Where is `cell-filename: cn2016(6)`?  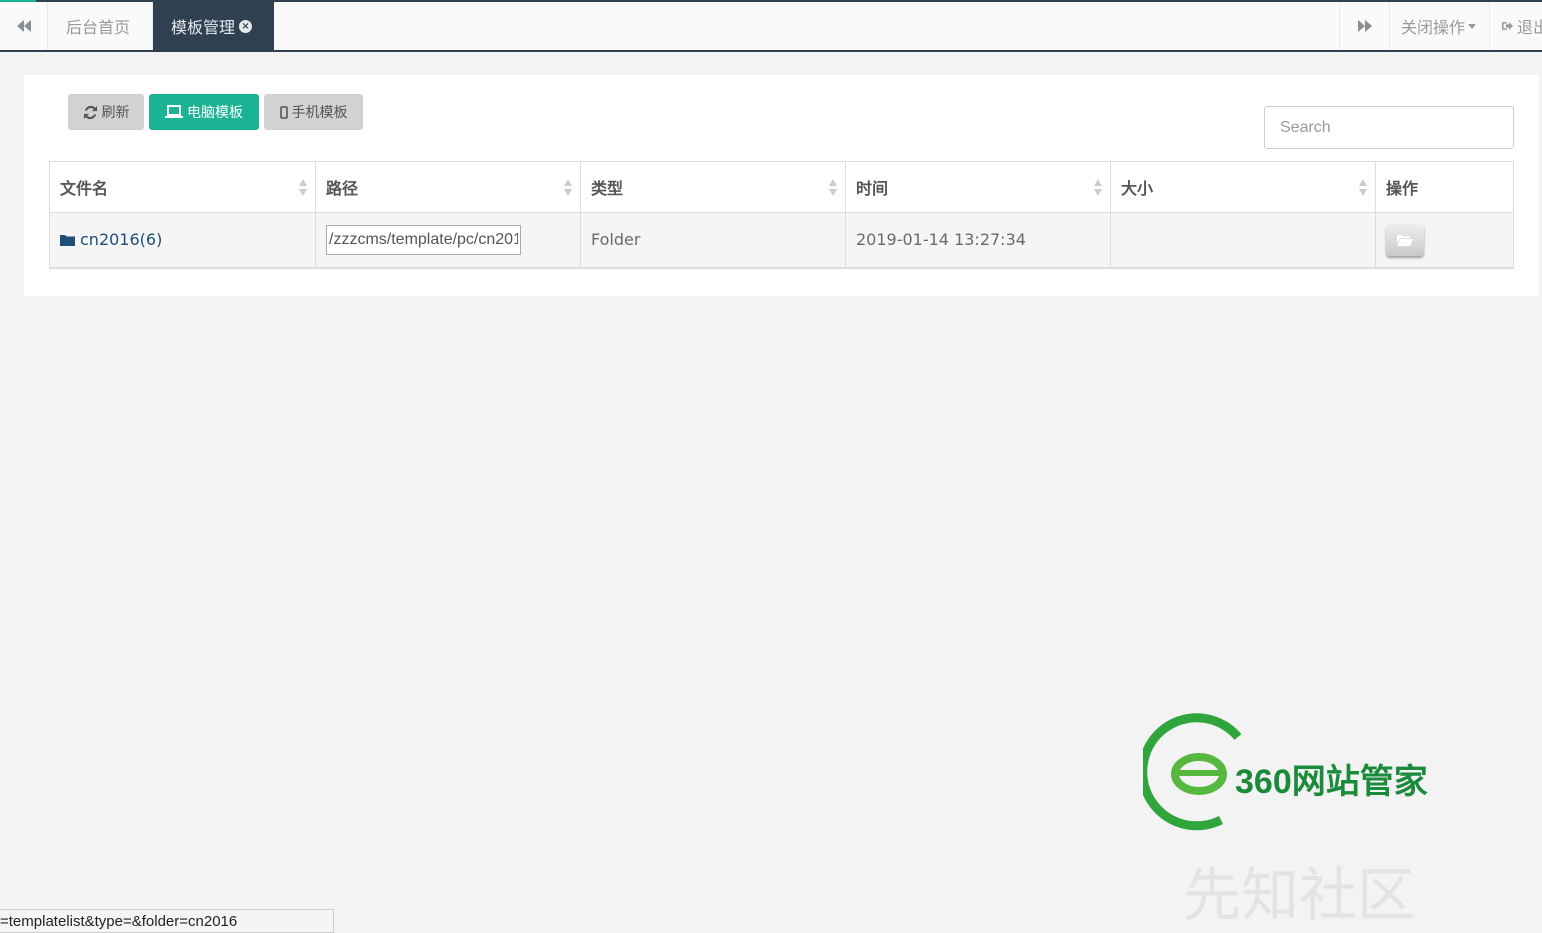 cell-filename: cn2016(6) is located at coordinates (182, 240).